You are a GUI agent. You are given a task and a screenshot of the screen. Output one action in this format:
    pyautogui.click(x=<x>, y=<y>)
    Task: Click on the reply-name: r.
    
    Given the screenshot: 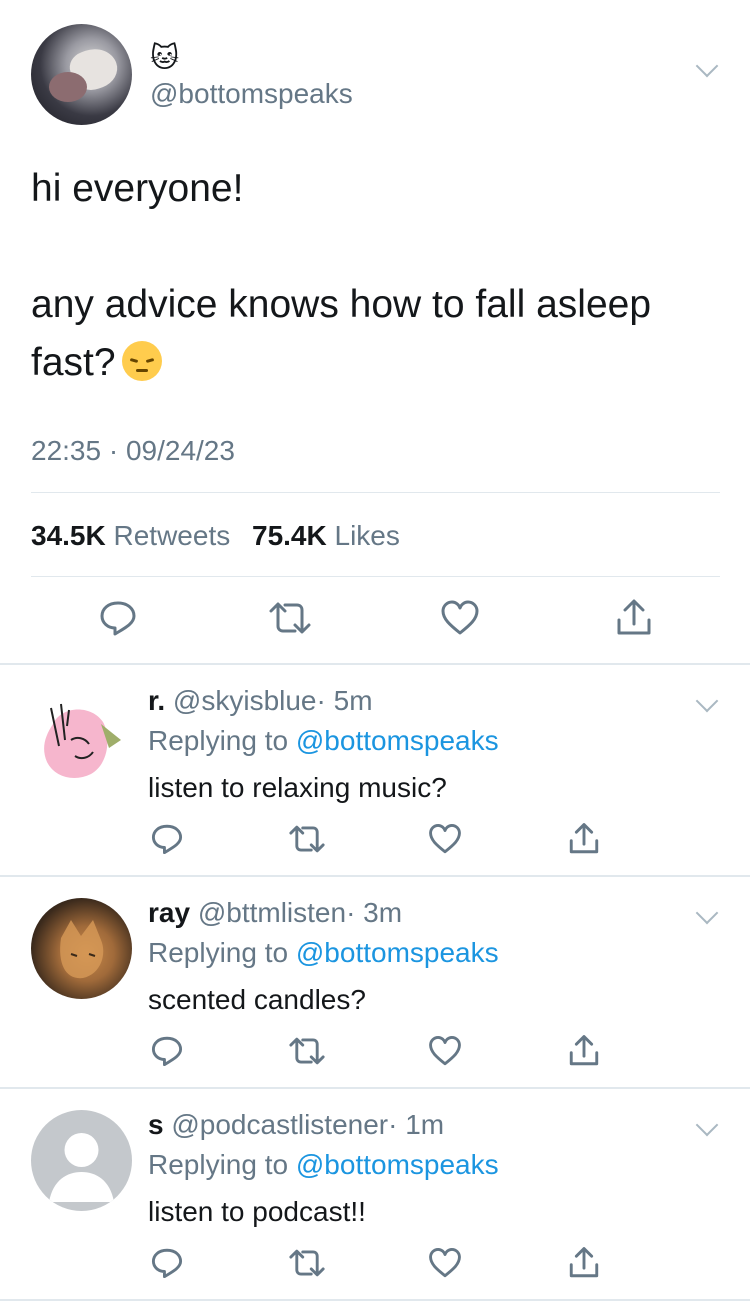 What is the action you would take?
    pyautogui.click(x=156, y=700)
    